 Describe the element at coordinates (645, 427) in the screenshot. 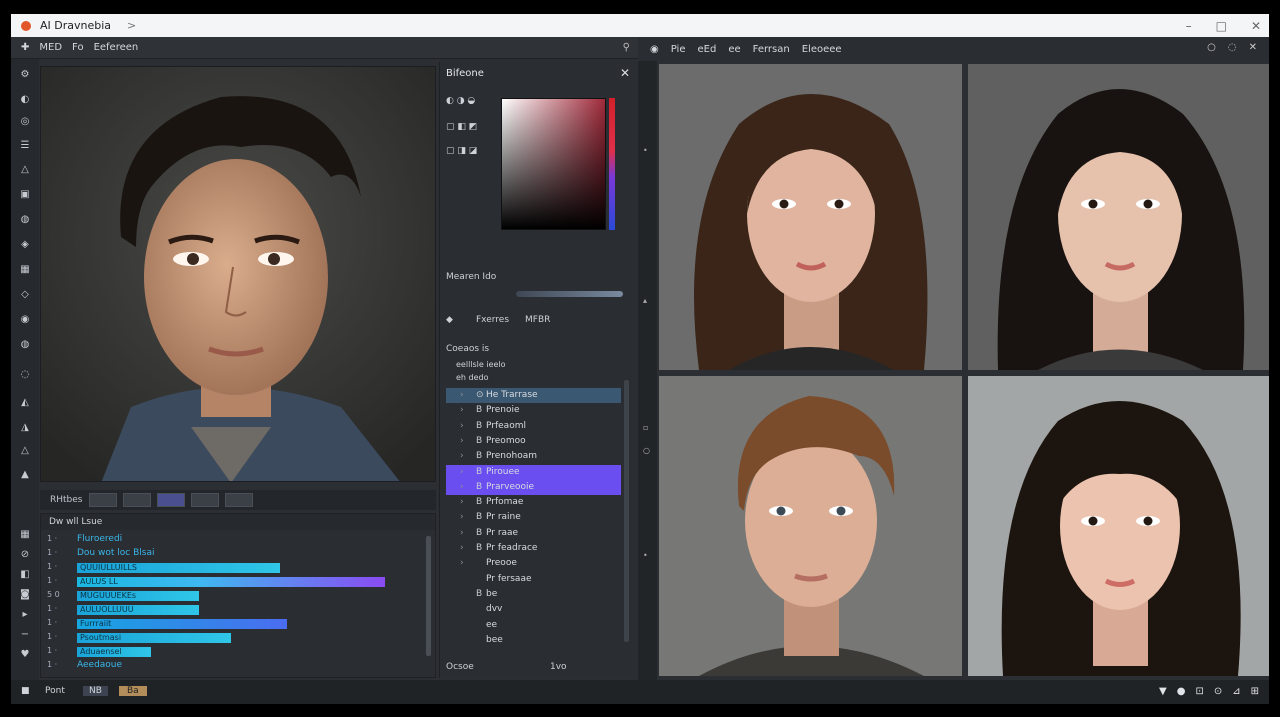

I see `rail-lock-icon: ▫` at that location.